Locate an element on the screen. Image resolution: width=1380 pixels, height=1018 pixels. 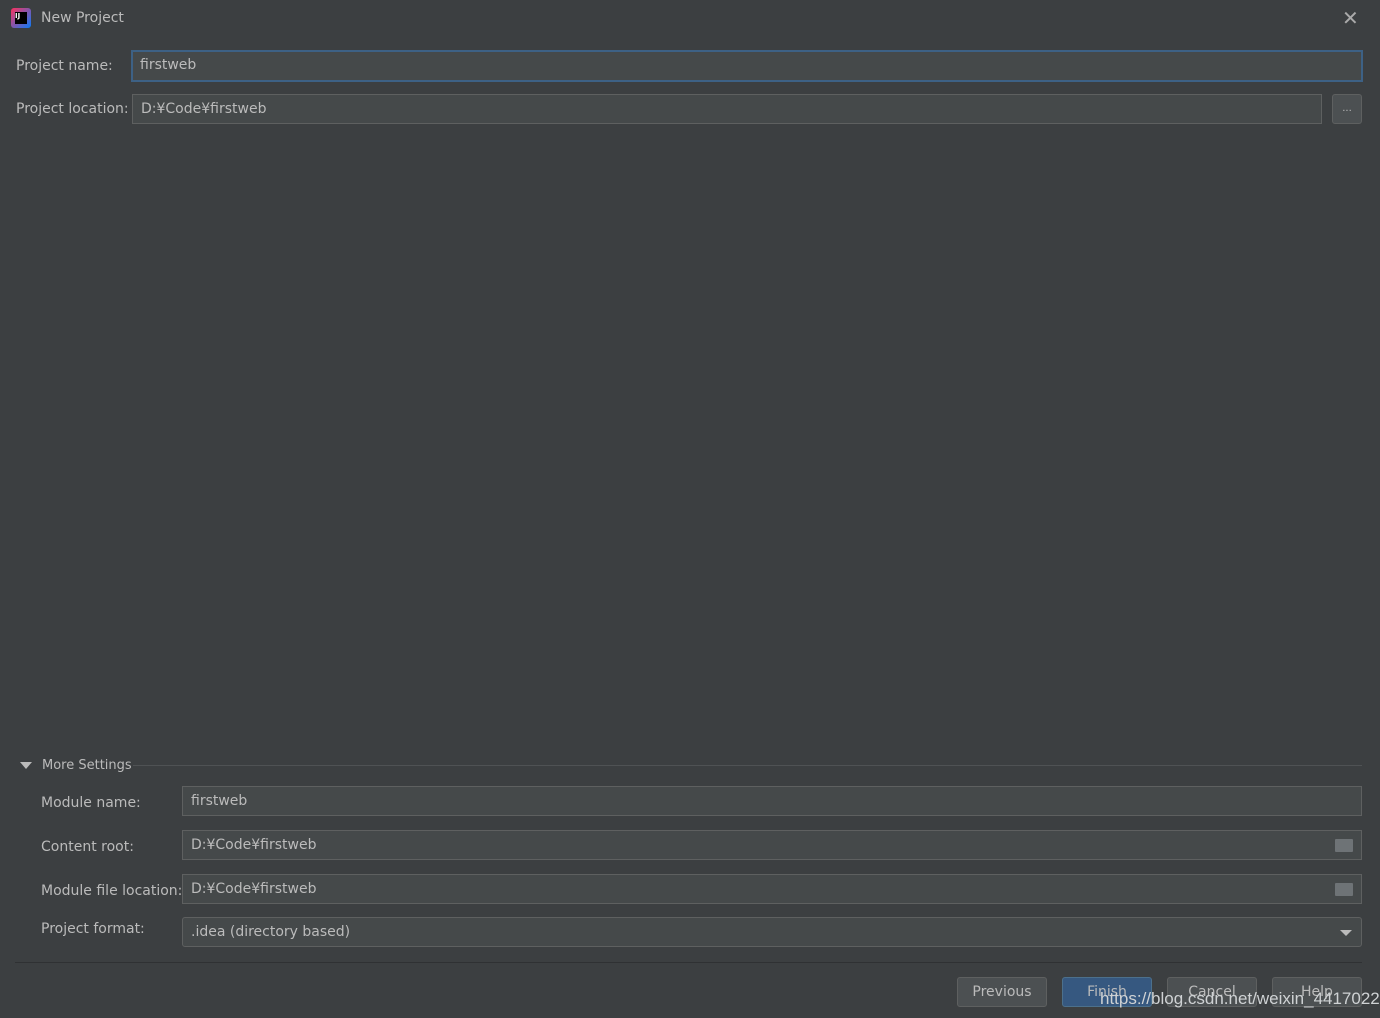
triangle-down-icon is located at coordinates (26, 765).